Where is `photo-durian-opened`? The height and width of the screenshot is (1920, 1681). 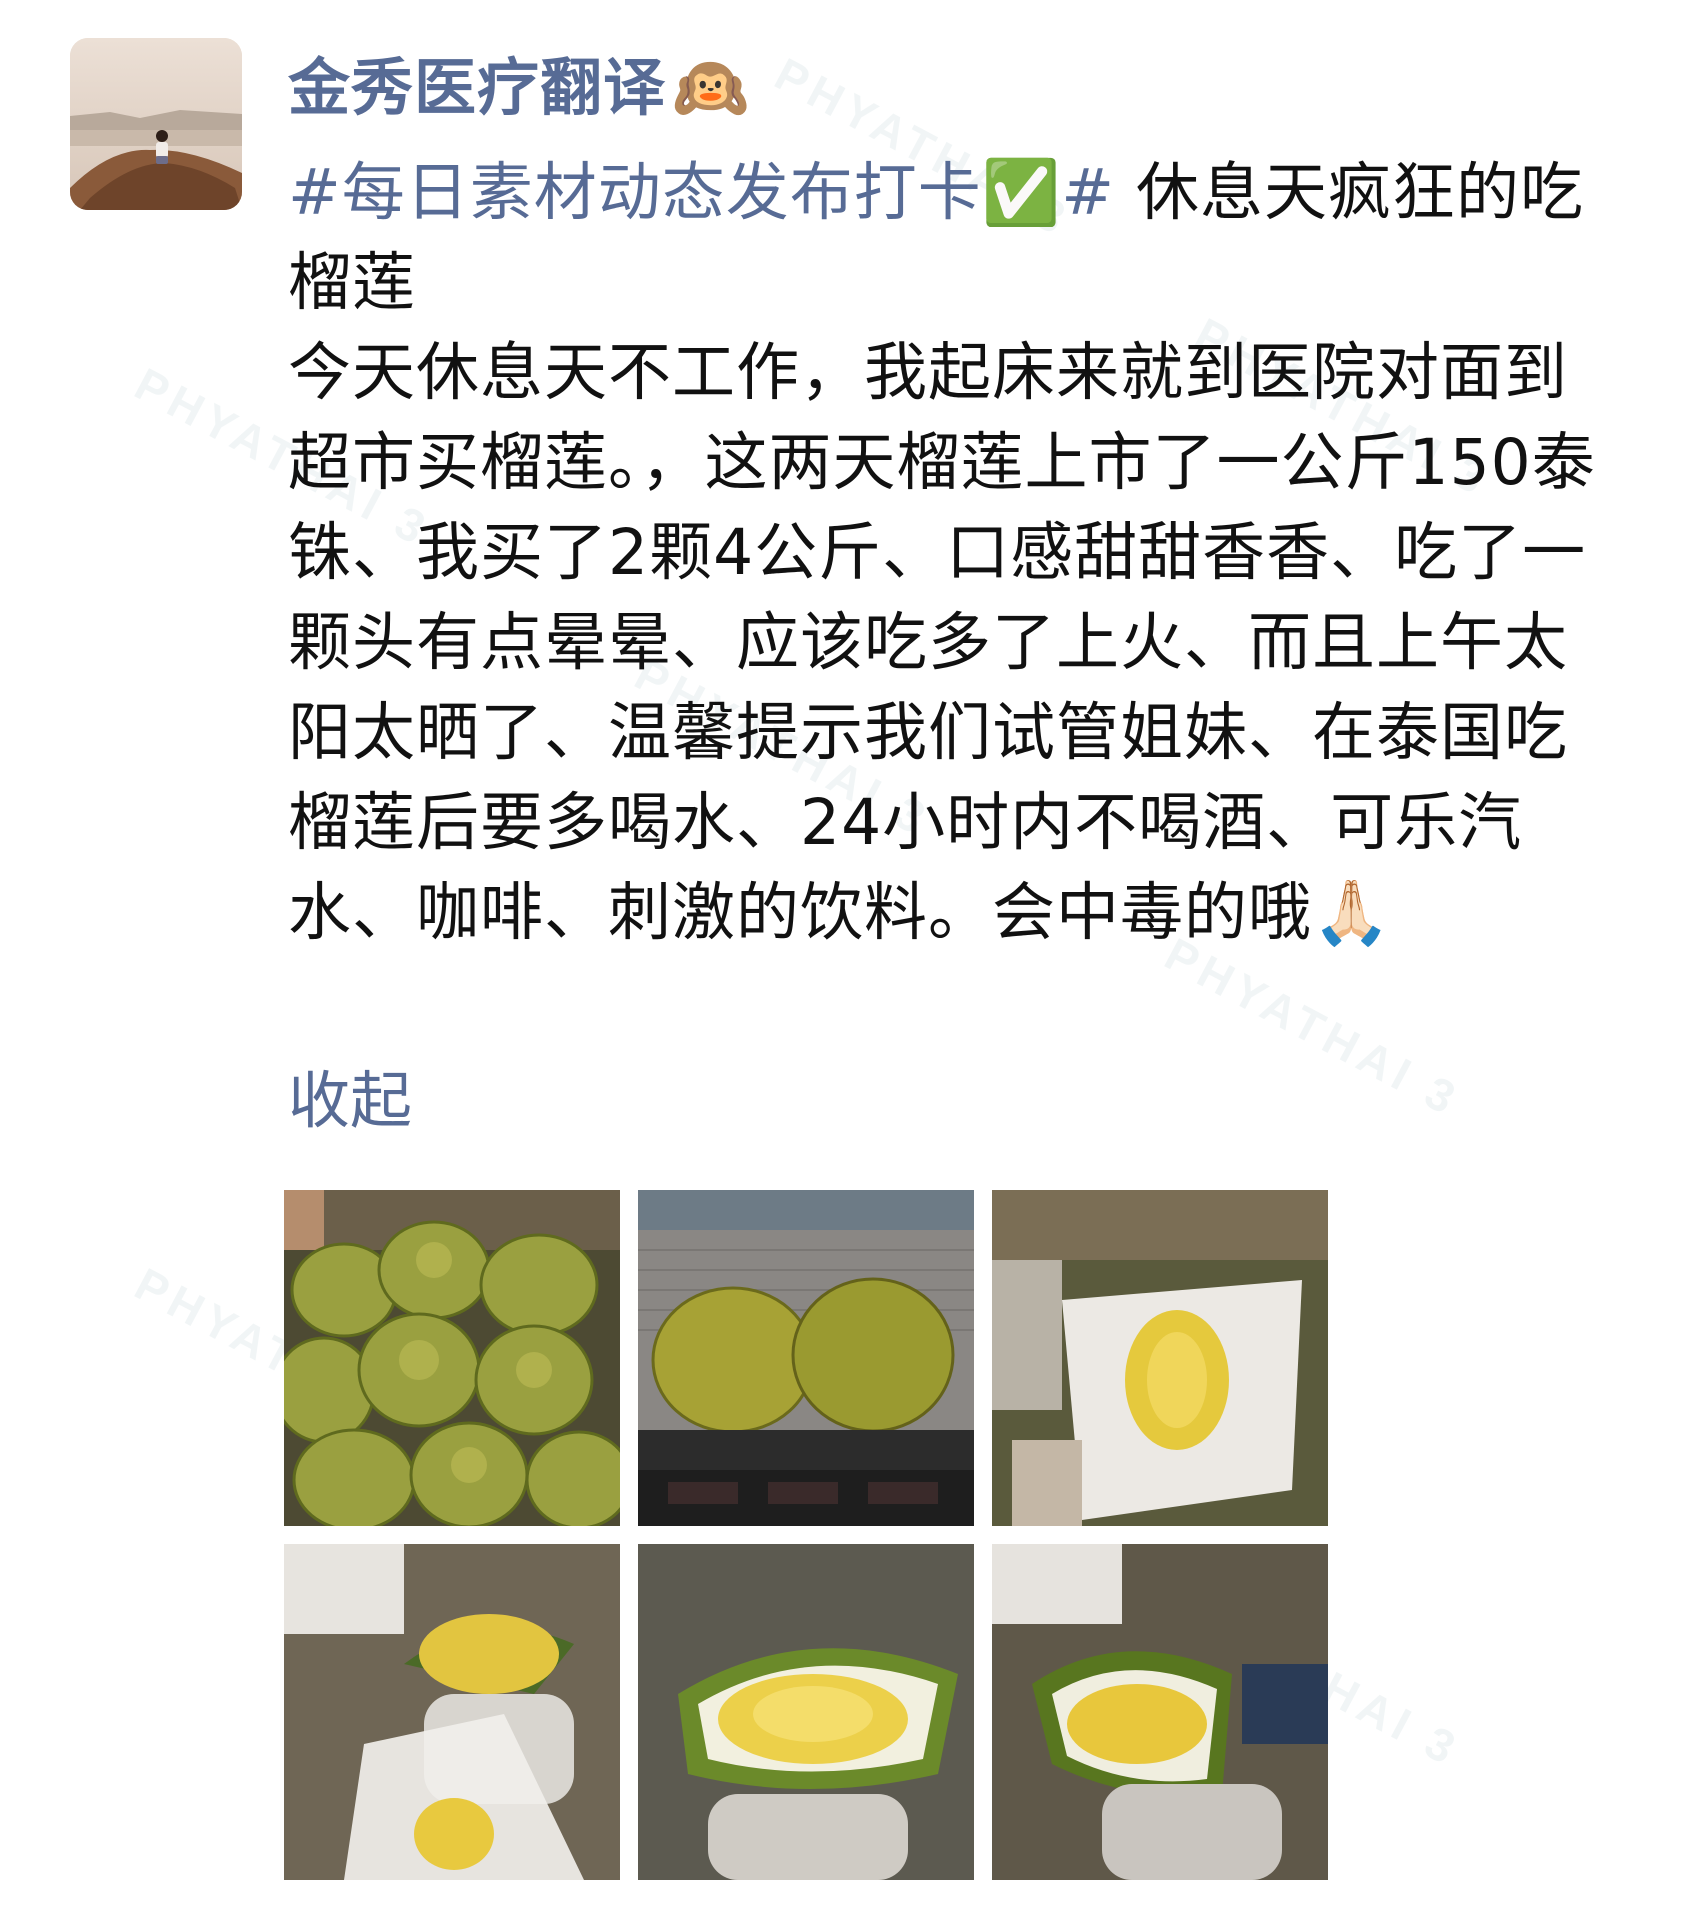 photo-durian-opened is located at coordinates (806, 1712).